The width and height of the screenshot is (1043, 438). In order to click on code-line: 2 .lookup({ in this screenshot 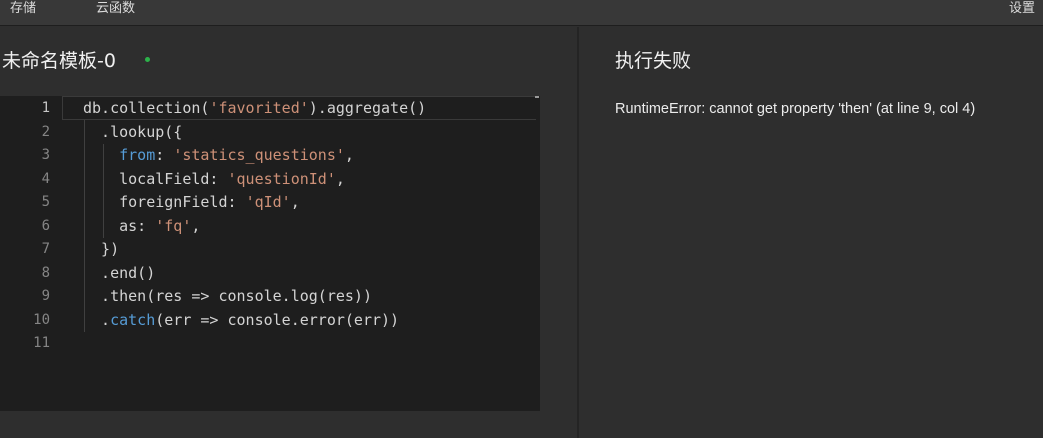, I will do `click(270, 133)`.